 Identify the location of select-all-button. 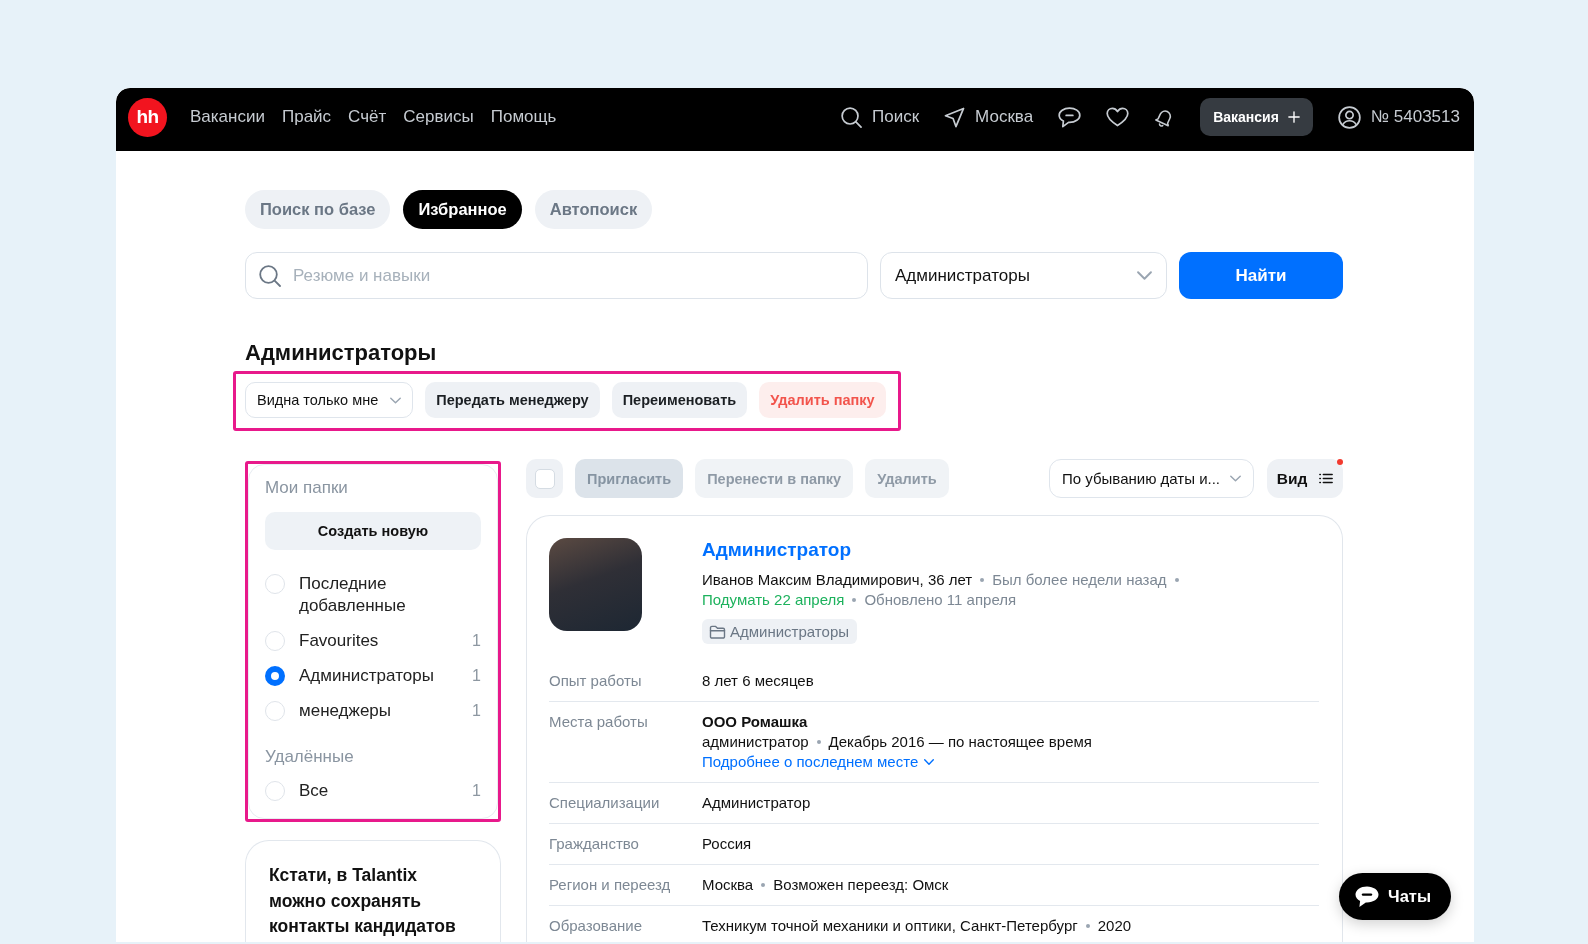
(544, 478).